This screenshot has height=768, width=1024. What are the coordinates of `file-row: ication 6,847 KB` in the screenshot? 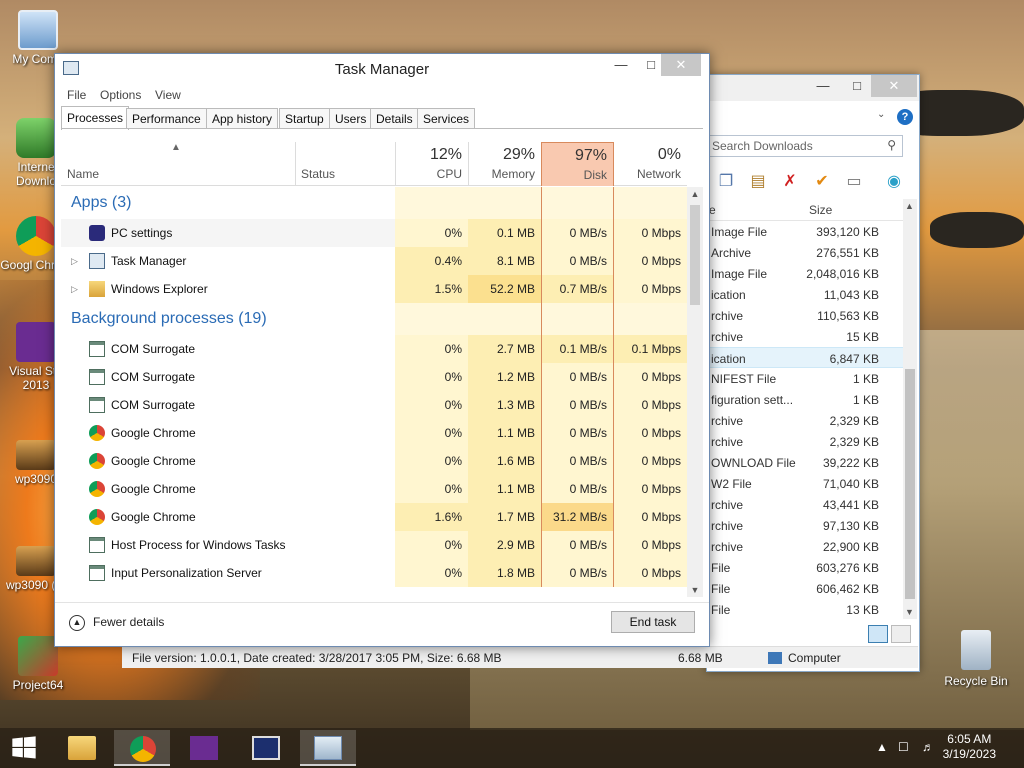 It's located at (805, 357).